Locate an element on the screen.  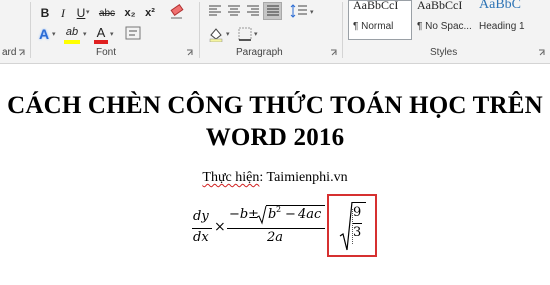
style-name-label: Heading 1 is located at coordinates (502, 26).